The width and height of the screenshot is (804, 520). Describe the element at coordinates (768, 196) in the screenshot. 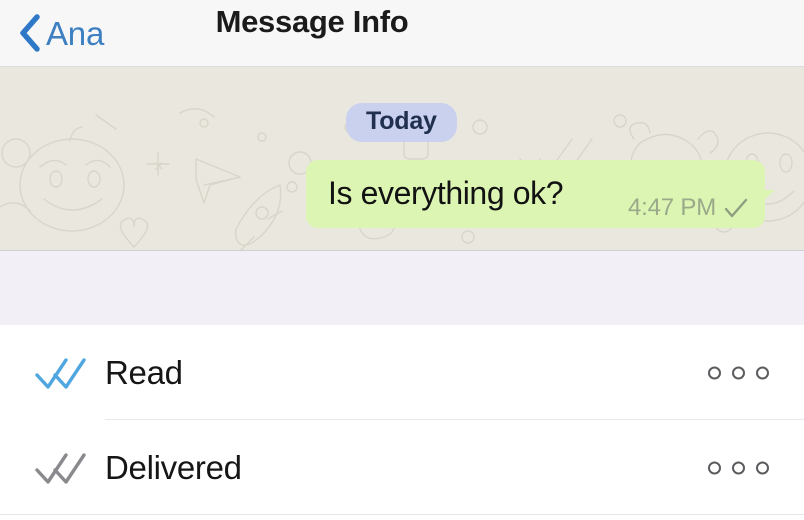

I see `bubble-tail` at that location.